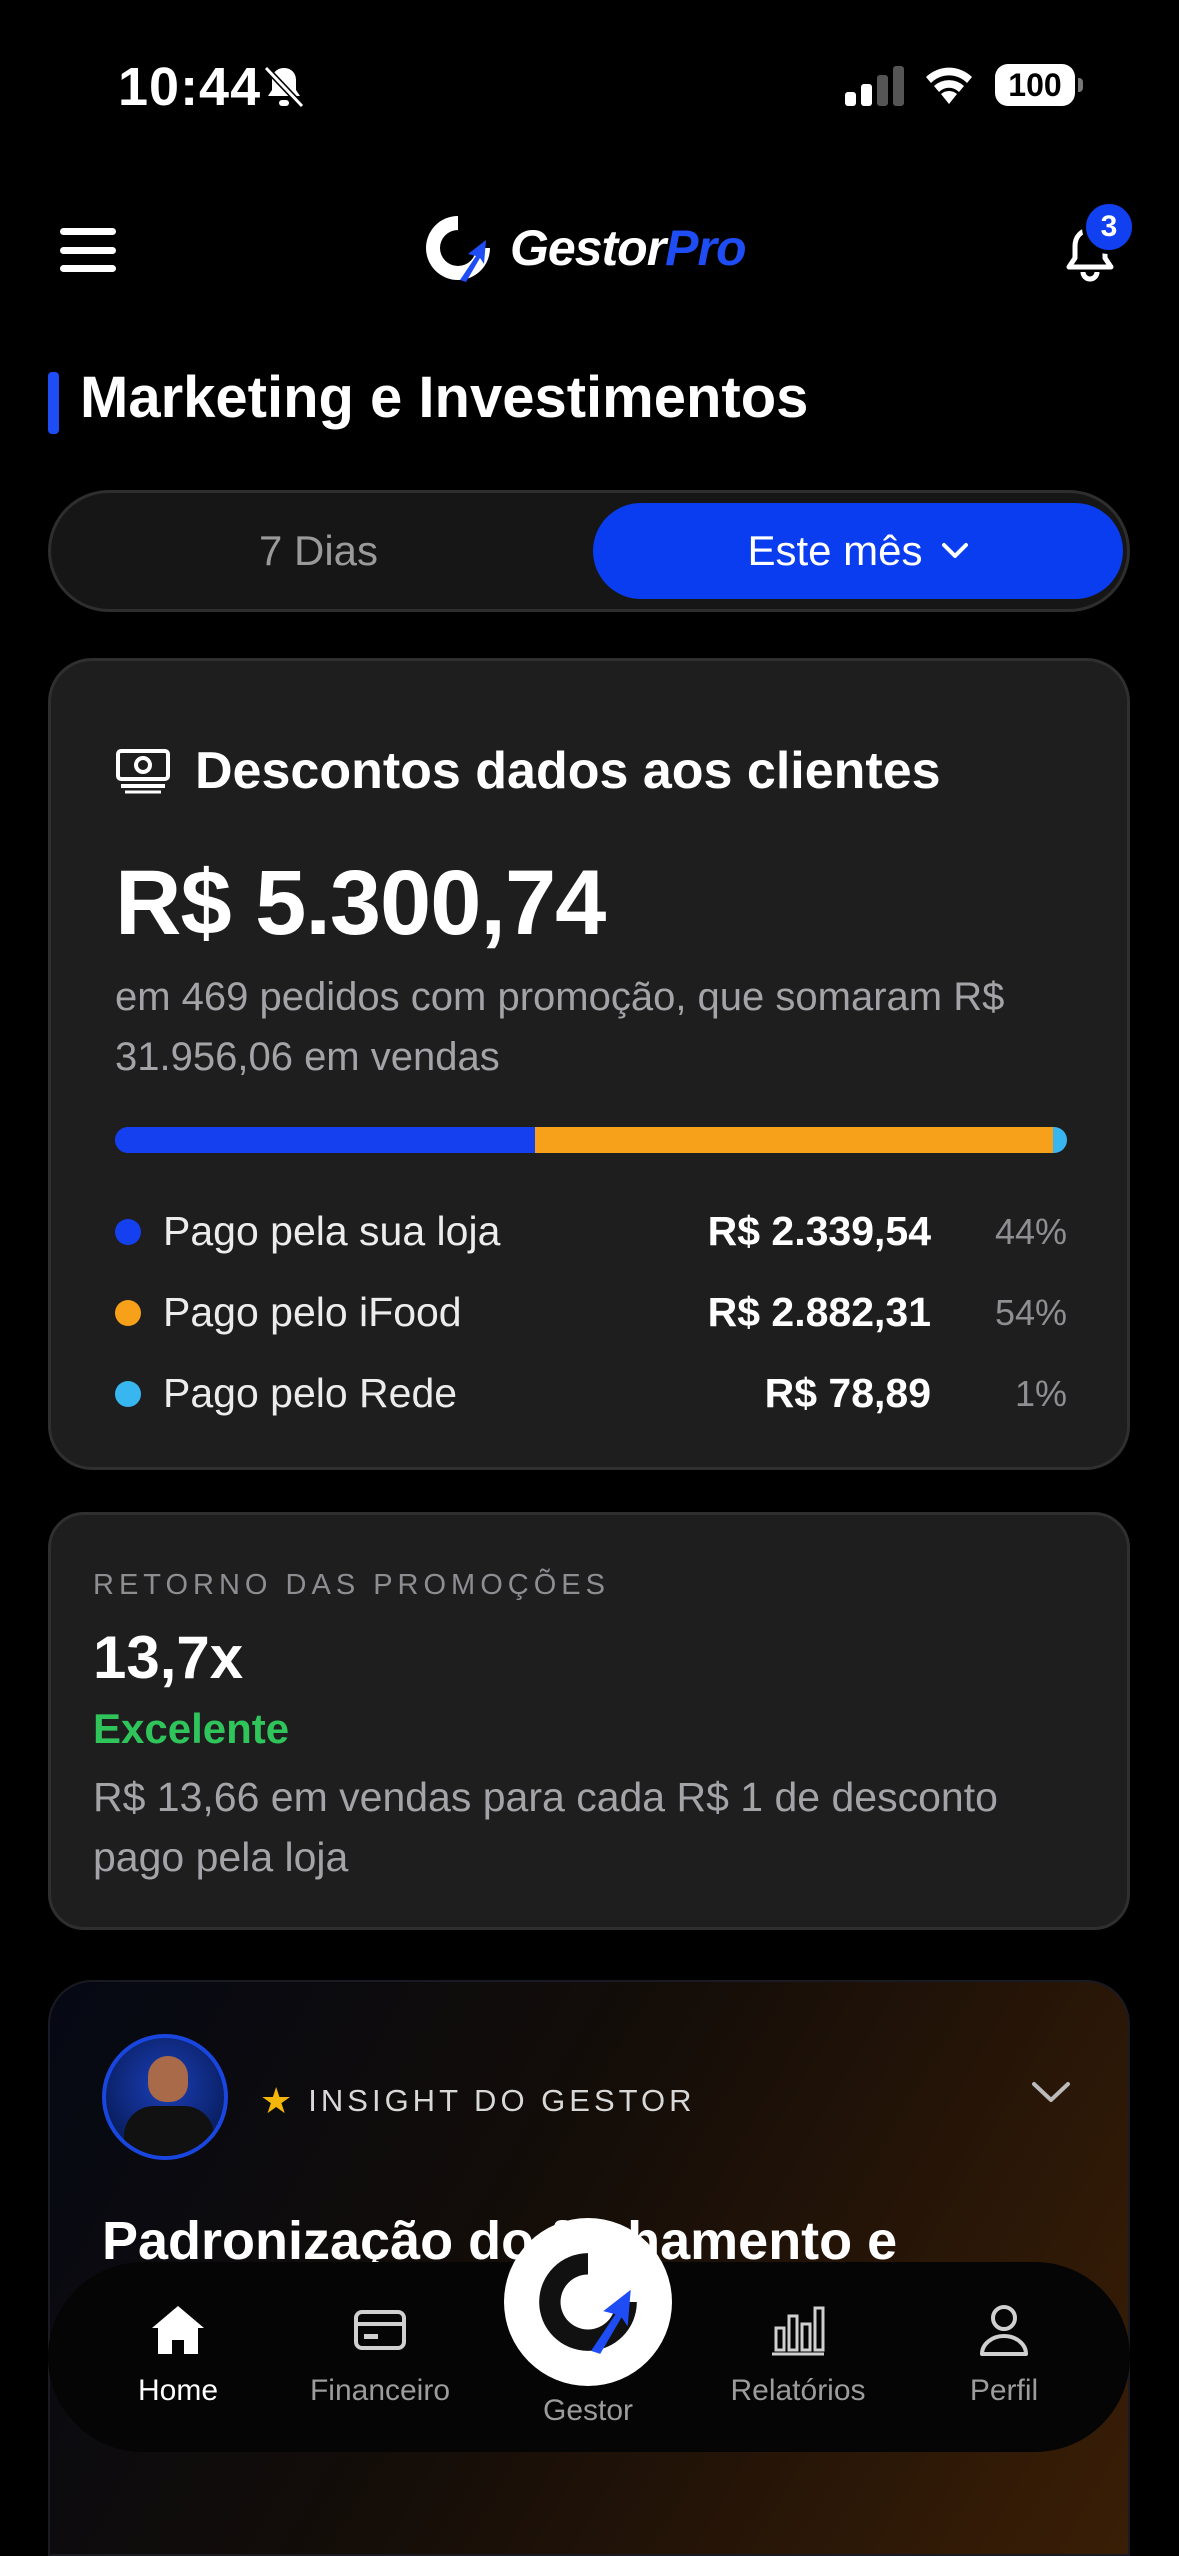 Image resolution: width=1179 pixels, height=2556 pixels. I want to click on discounts-total: R$ 5.300,74, so click(360, 903).